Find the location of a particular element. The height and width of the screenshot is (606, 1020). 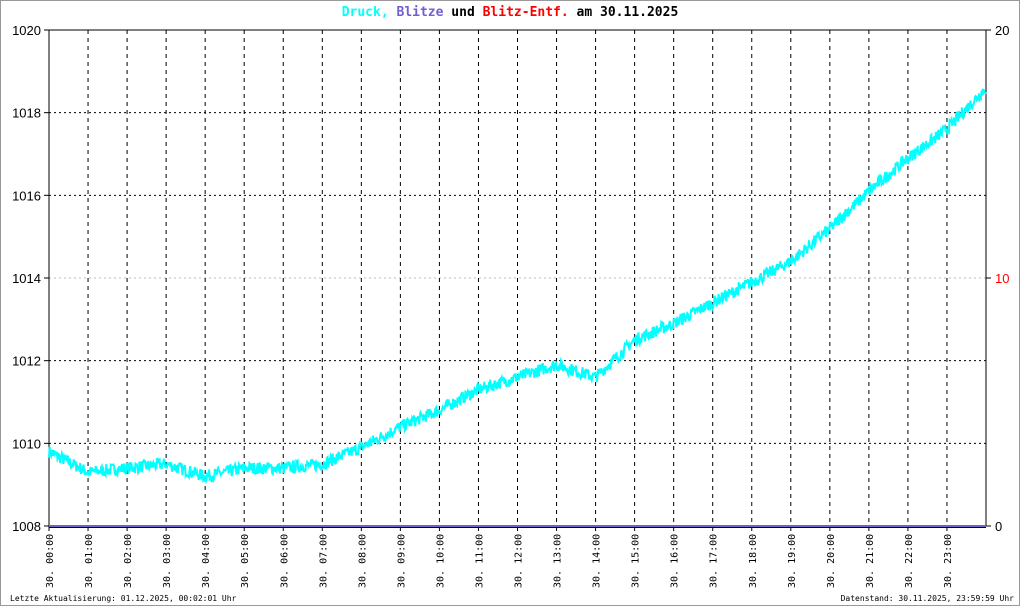

x-tick-label: 30. 11:00 is located at coordinates (479, 561).